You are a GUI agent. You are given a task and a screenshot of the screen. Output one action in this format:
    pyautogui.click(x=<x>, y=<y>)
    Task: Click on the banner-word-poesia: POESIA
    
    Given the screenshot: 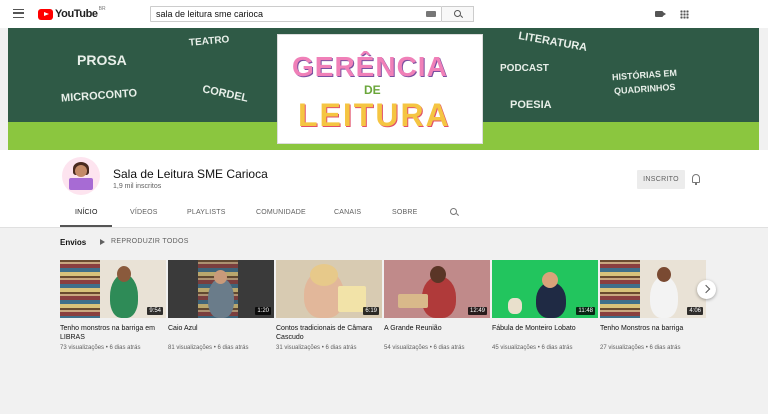 What is the action you would take?
    pyautogui.click(x=531, y=105)
    